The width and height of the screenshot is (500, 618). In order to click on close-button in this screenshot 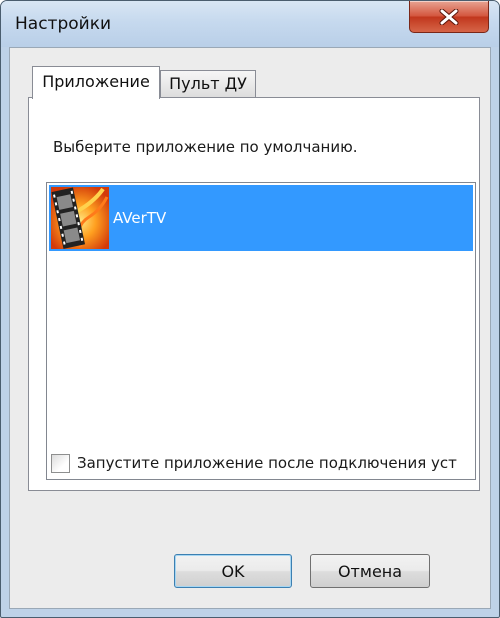, I will do `click(449, 17)`.